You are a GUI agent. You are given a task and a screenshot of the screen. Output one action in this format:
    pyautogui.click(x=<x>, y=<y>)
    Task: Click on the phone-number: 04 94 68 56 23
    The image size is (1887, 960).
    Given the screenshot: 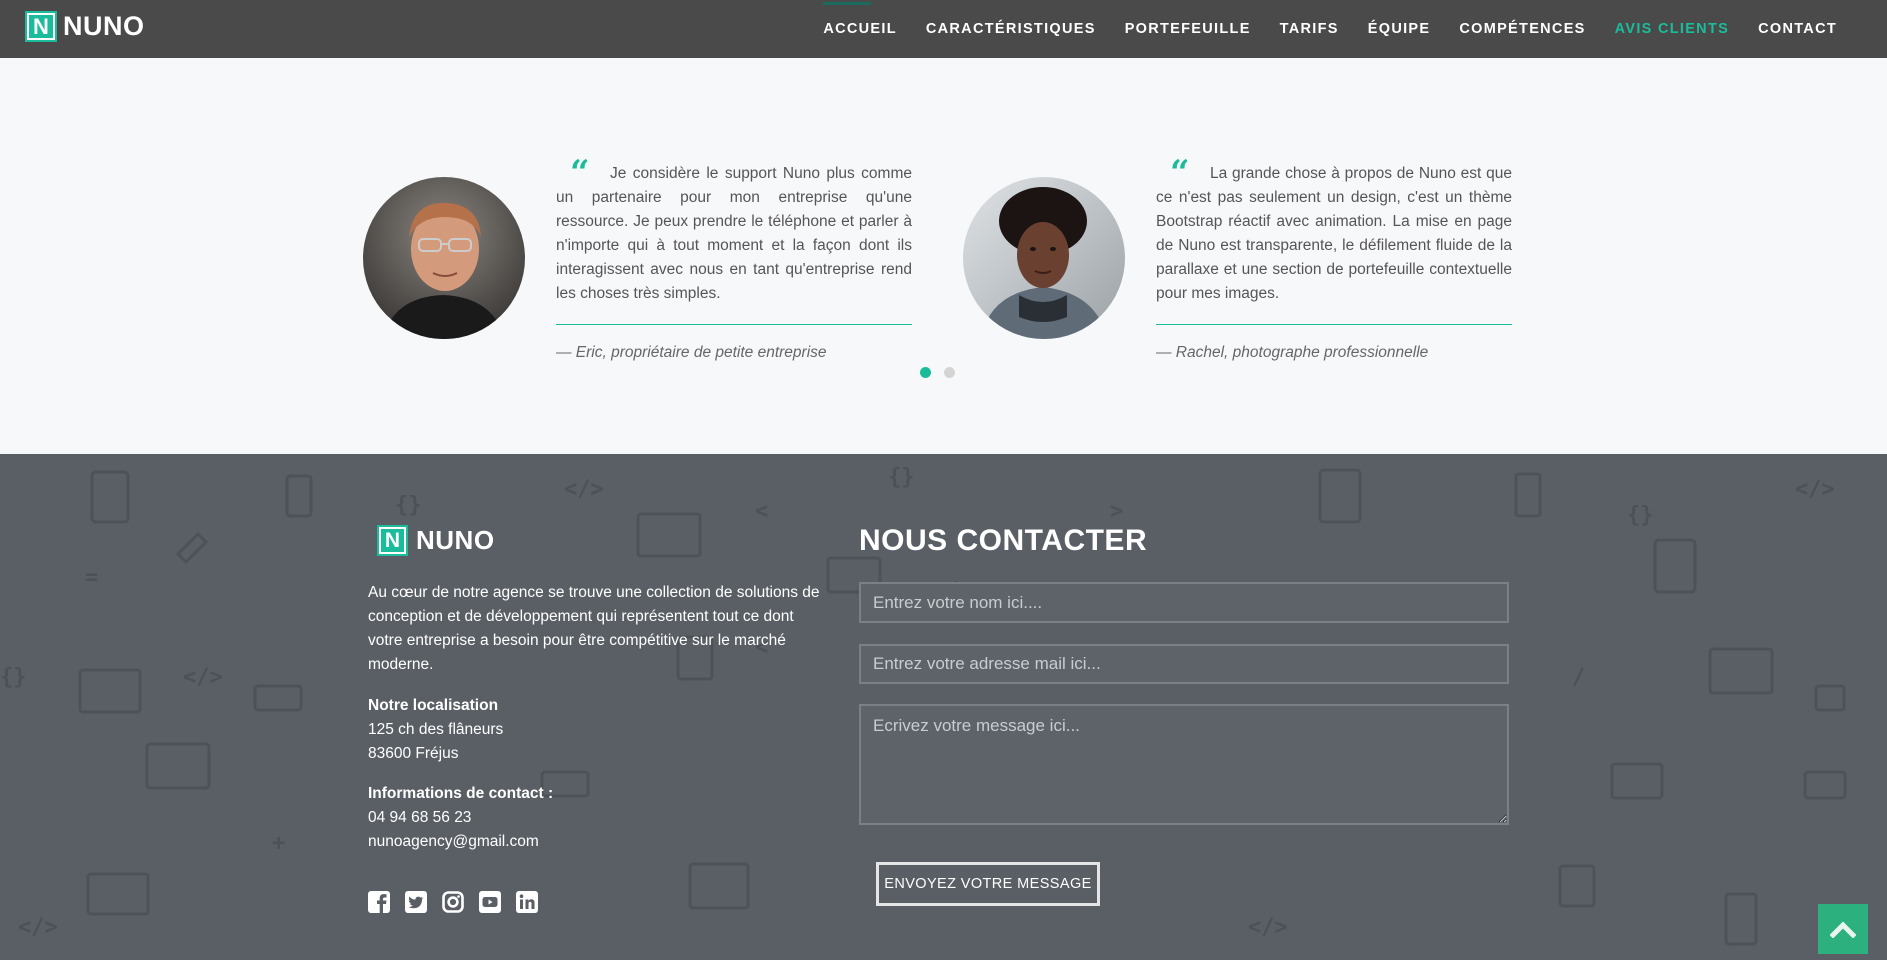 What is the action you would take?
    pyautogui.click(x=420, y=817)
    